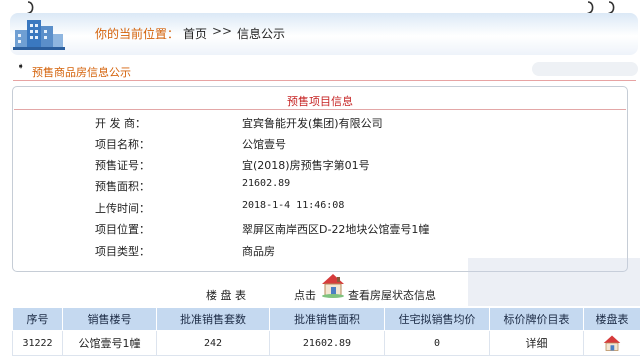 The image size is (640, 358). Describe the element at coordinates (122, 229) in the screenshot. I see `field-label: 项目位置：` at that location.